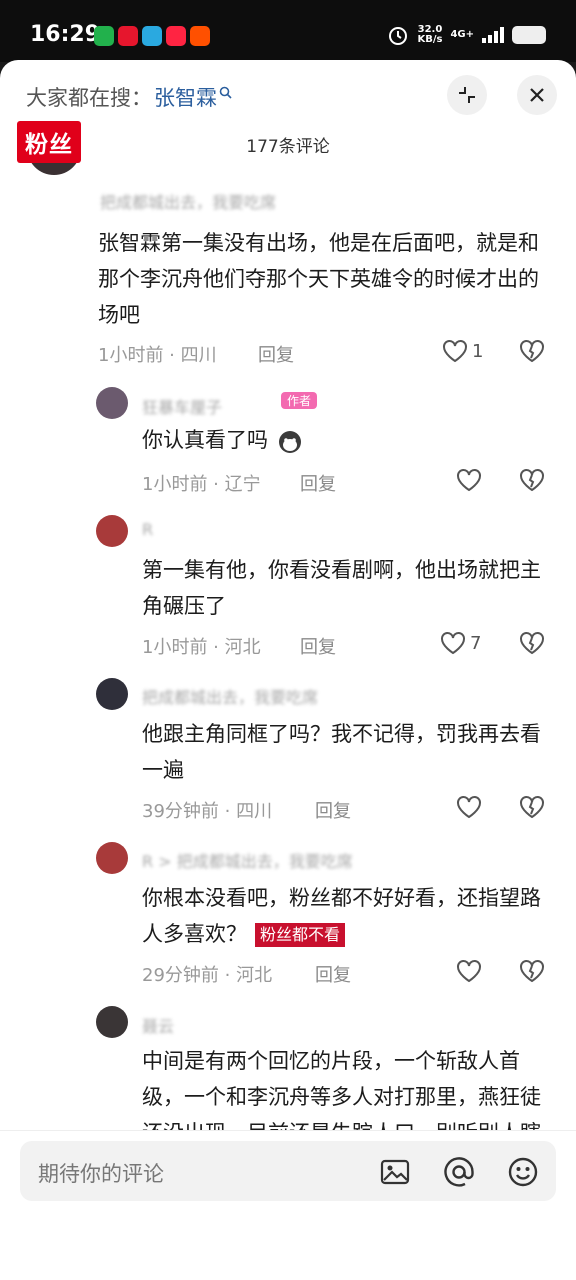  What do you see at coordinates (101, 1174) in the screenshot?
I see `comment-input-placeholder: 期待你的评论` at bounding box center [101, 1174].